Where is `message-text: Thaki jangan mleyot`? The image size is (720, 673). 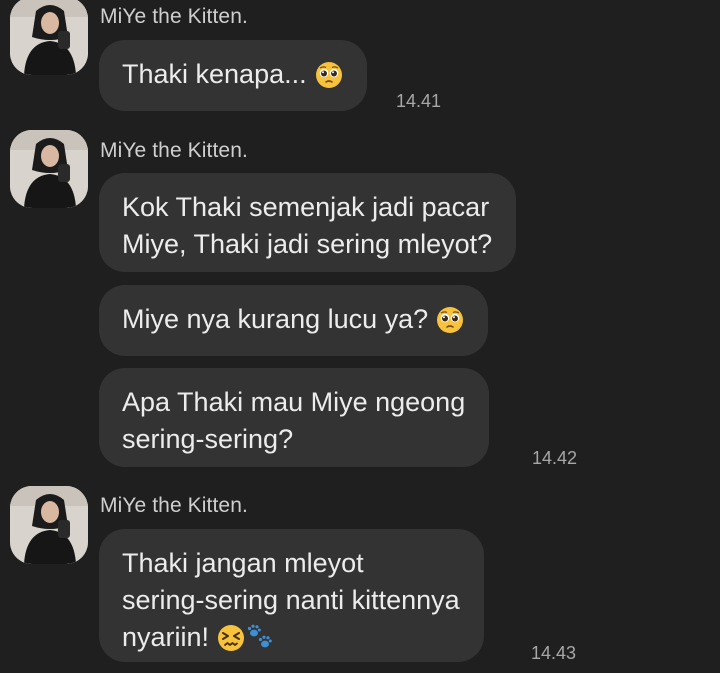
message-text: Thaki jangan mleyot is located at coordinates (243, 563).